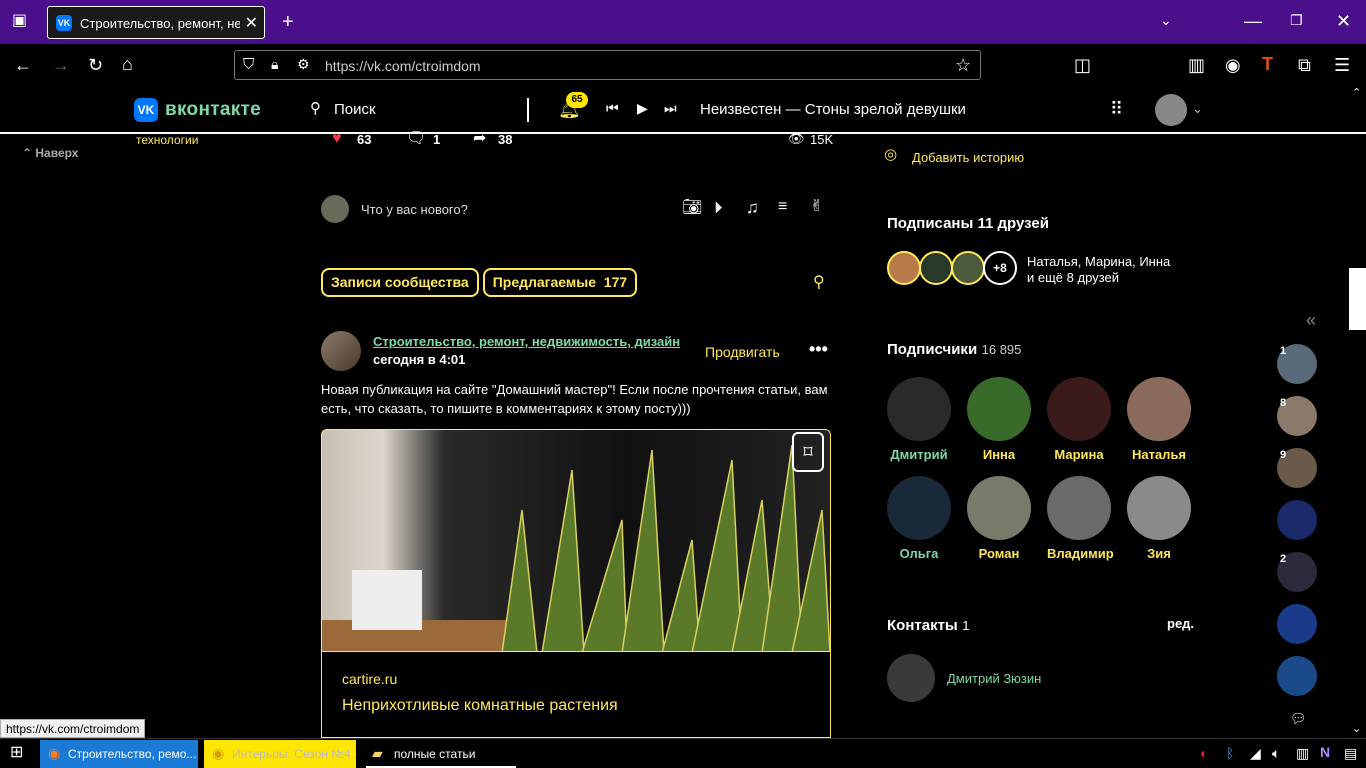  I want to click on now-playing-track: Неизвестен — Стоны зрелой девушки, so click(833, 109).